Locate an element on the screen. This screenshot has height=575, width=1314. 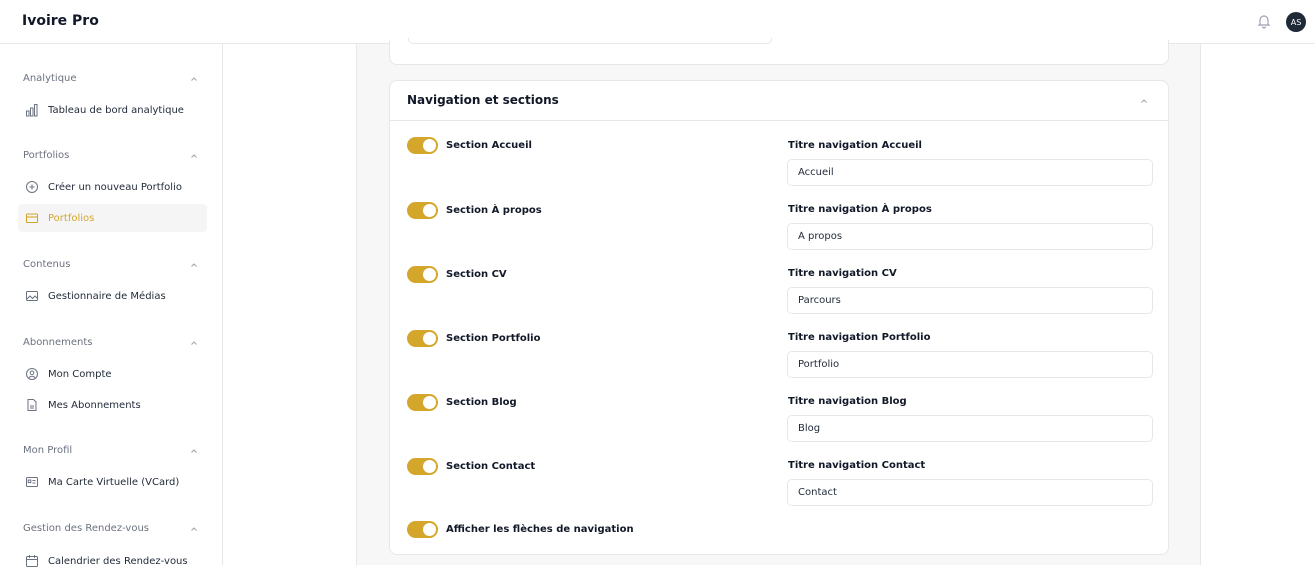
sidebar-item-label: Tableau de bord analytique is located at coordinates (116, 110).